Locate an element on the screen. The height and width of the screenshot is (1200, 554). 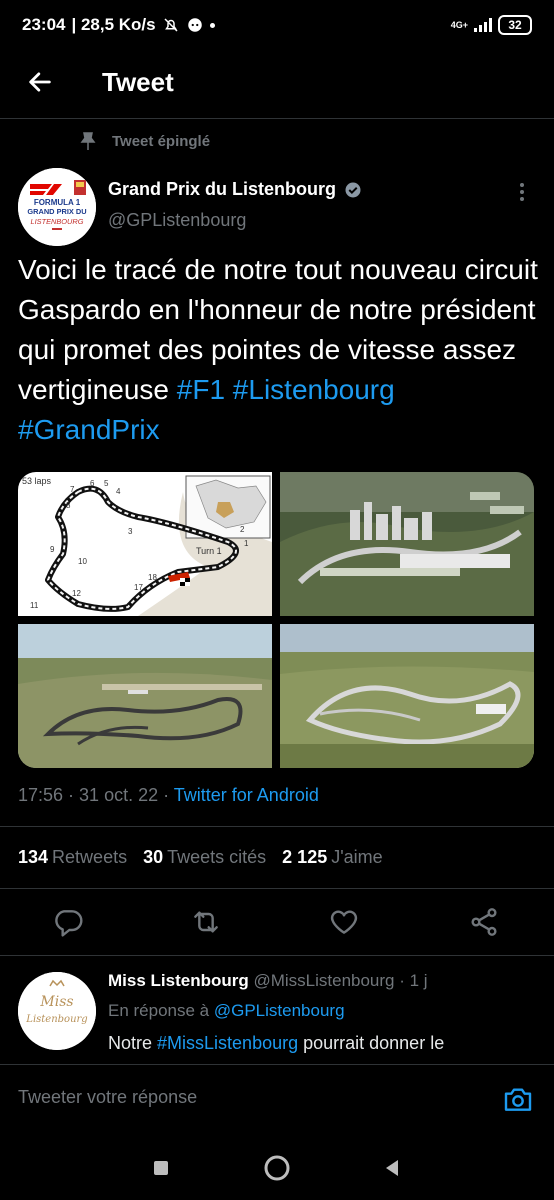
status-dot is located at coordinates (212, 25).